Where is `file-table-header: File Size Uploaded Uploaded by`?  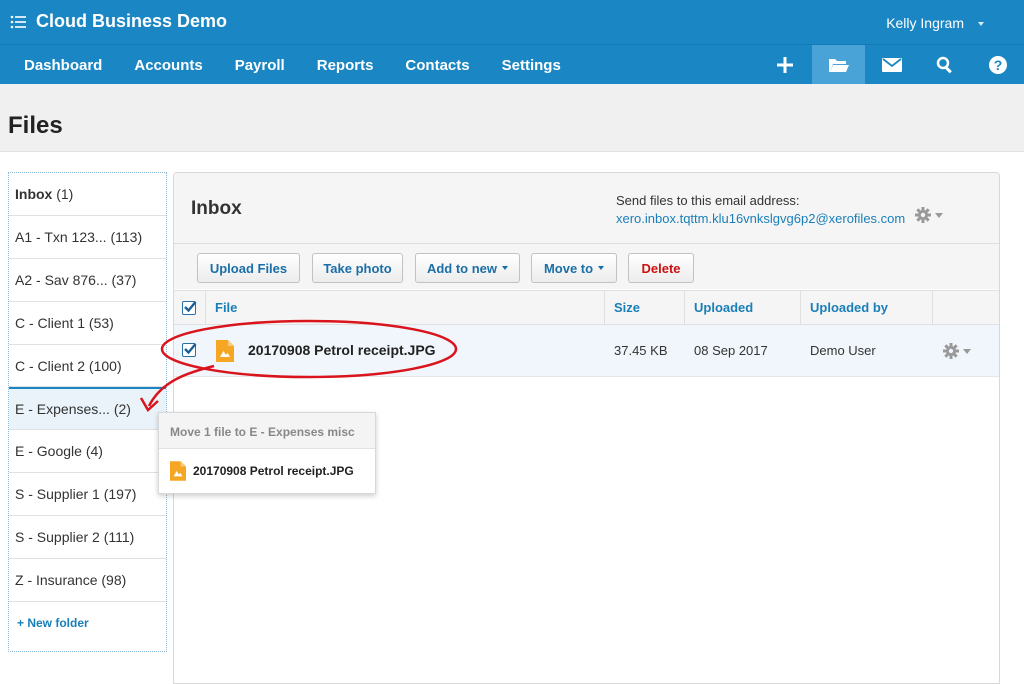 file-table-header: File Size Uploaded Uploaded by is located at coordinates (586, 308).